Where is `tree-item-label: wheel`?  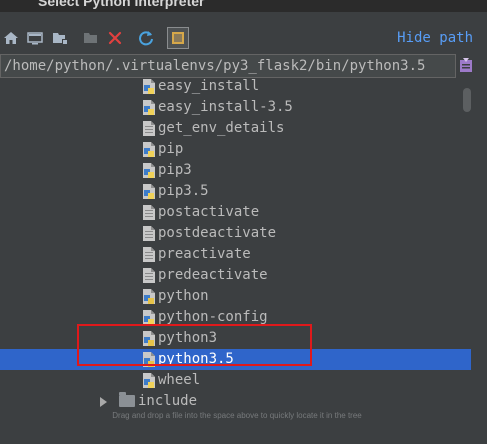 tree-item-label: wheel is located at coordinates (179, 380).